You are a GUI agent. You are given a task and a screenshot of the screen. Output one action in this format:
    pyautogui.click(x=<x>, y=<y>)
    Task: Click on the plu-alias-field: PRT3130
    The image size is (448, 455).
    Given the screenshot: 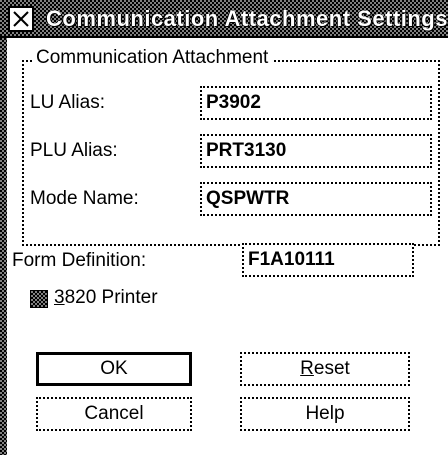 What is the action you would take?
    pyautogui.click(x=316, y=151)
    